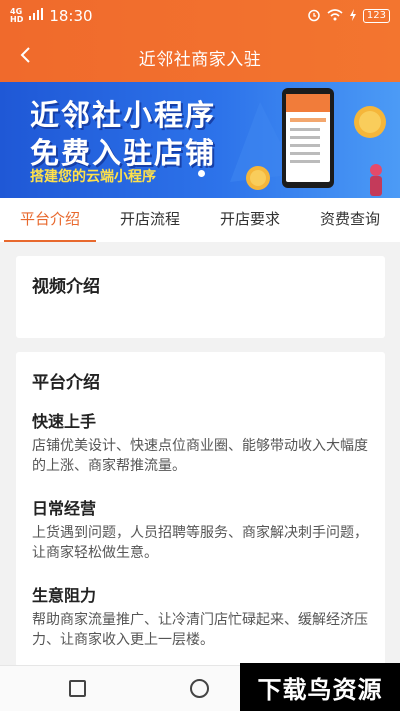  Describe the element at coordinates (314, 16) in the screenshot. I see `alarm-icon` at that location.